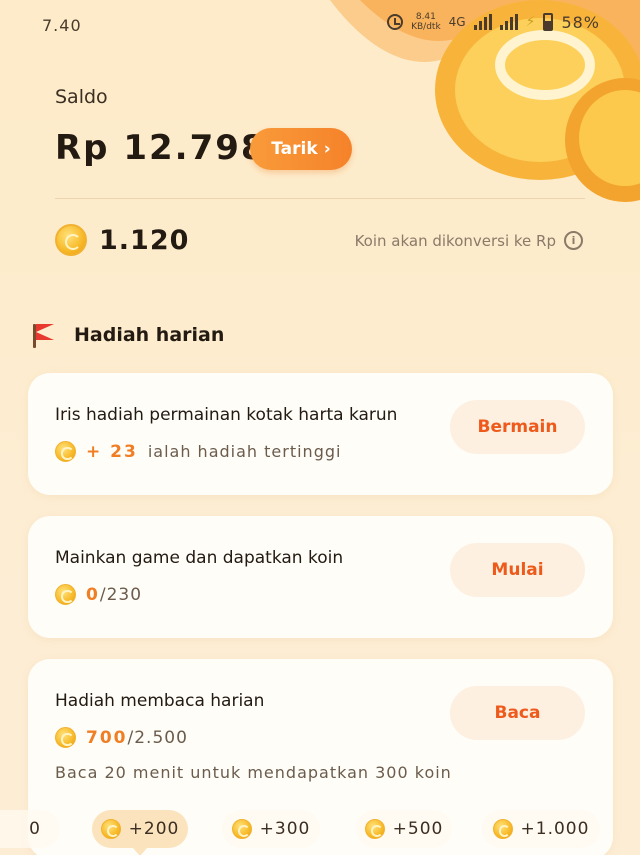  I want to click on withdraw-label: Tarik, so click(294, 149).